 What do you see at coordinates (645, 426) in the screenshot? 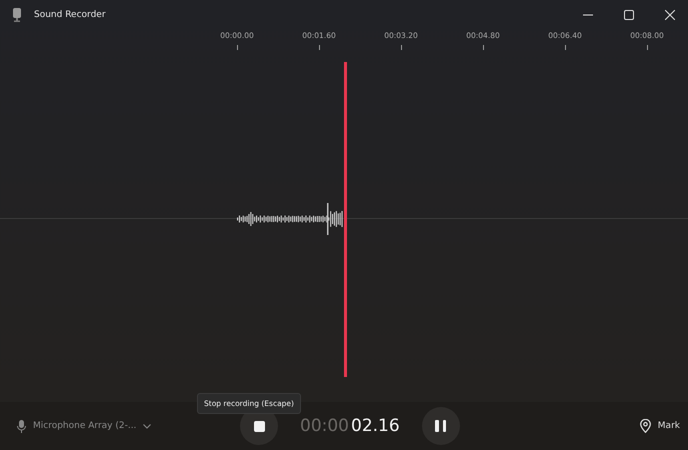
I see `location-pin-icon` at bounding box center [645, 426].